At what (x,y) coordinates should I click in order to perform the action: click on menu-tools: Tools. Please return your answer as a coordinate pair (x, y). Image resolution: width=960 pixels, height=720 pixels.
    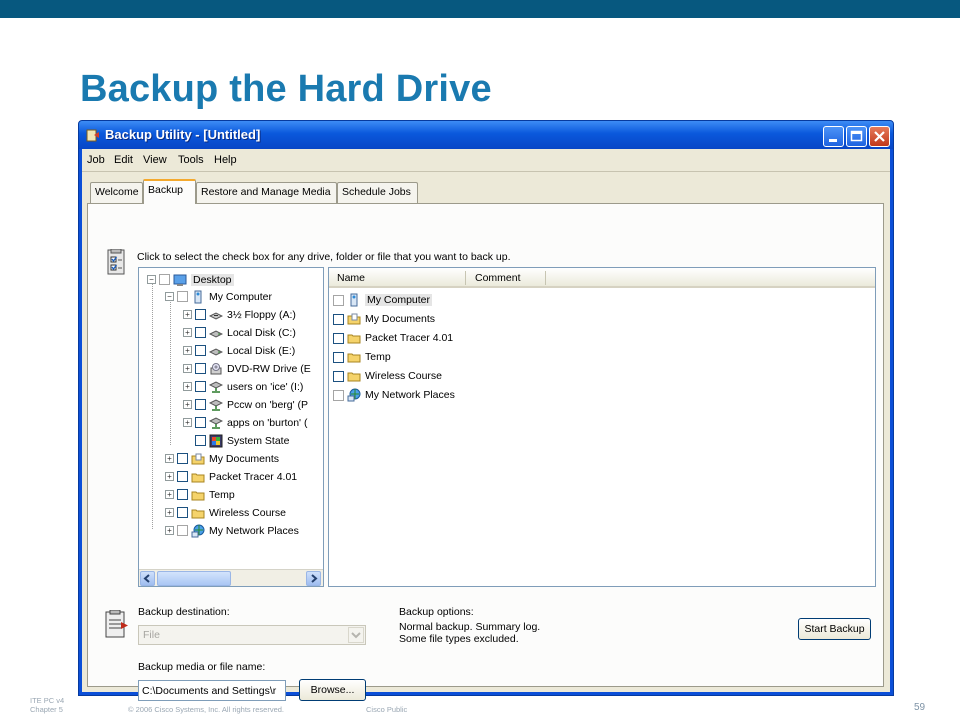
    Looking at the image, I should click on (191, 160).